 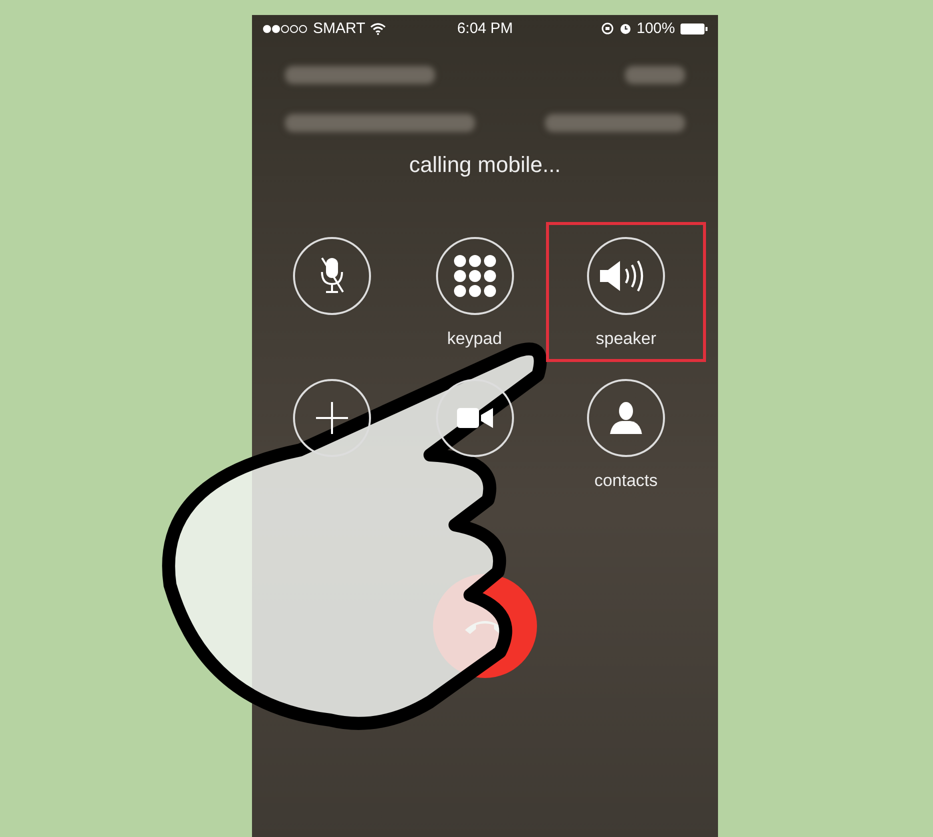 I want to click on contacts-button, so click(x=626, y=418).